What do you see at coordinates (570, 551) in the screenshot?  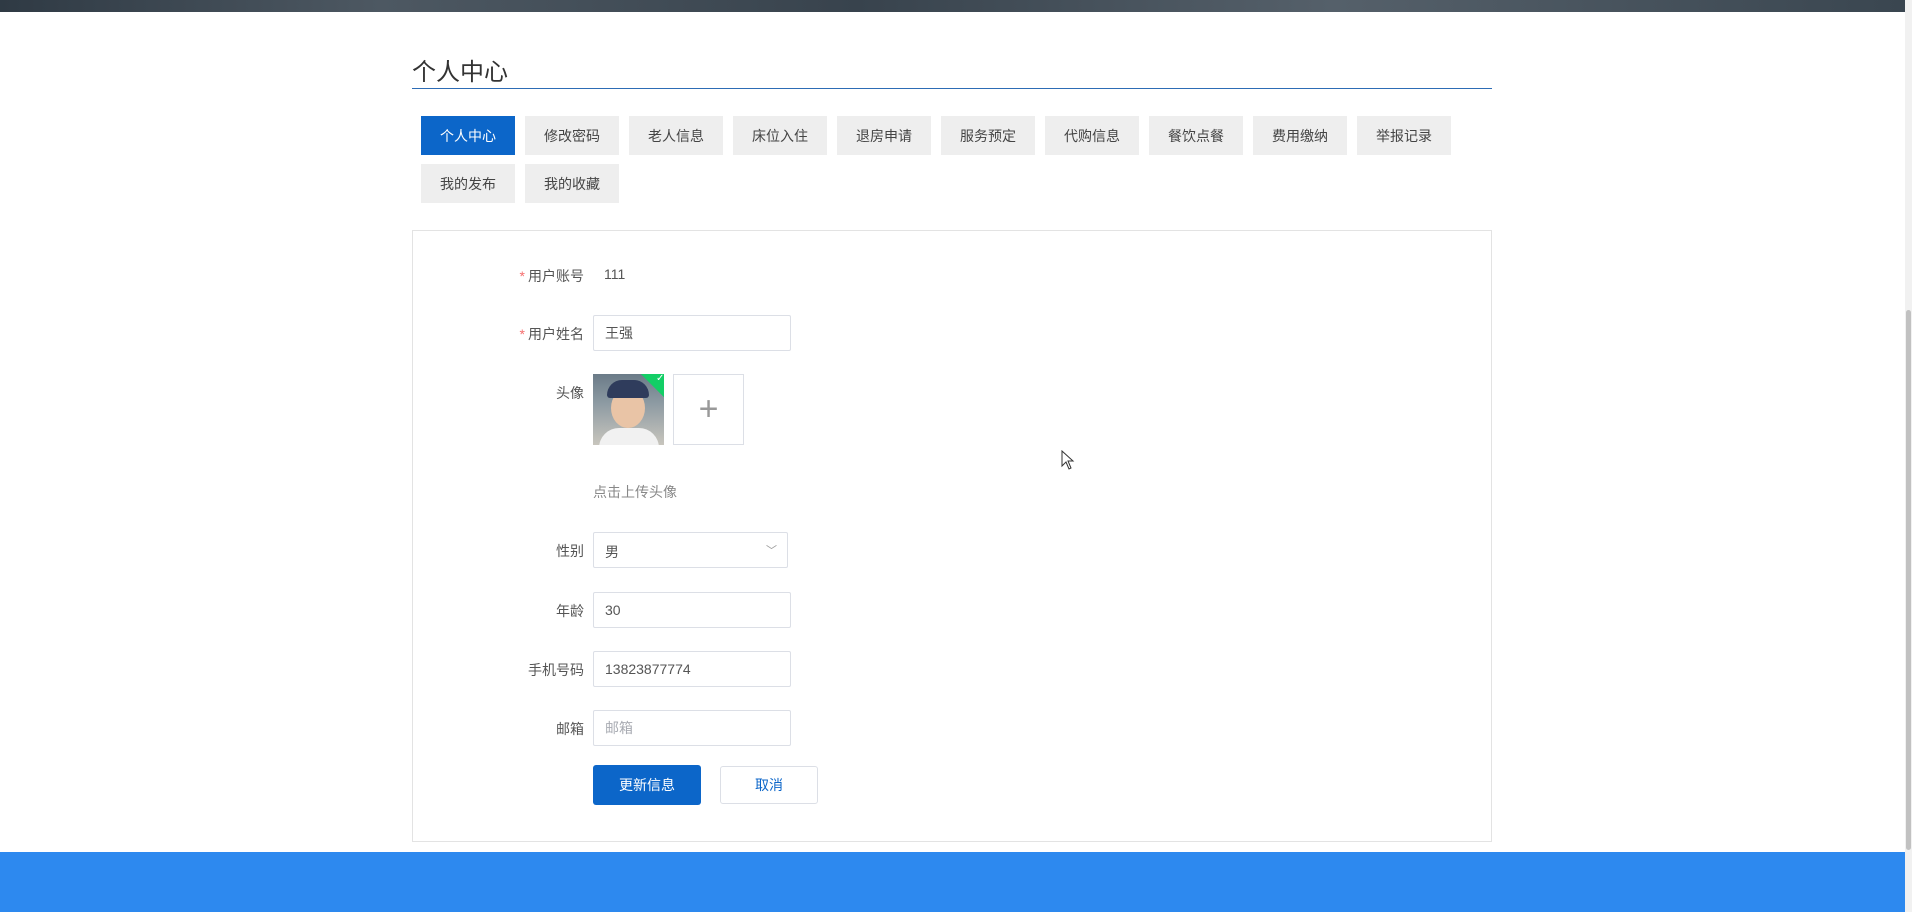 I see `gender-label: 性别` at bounding box center [570, 551].